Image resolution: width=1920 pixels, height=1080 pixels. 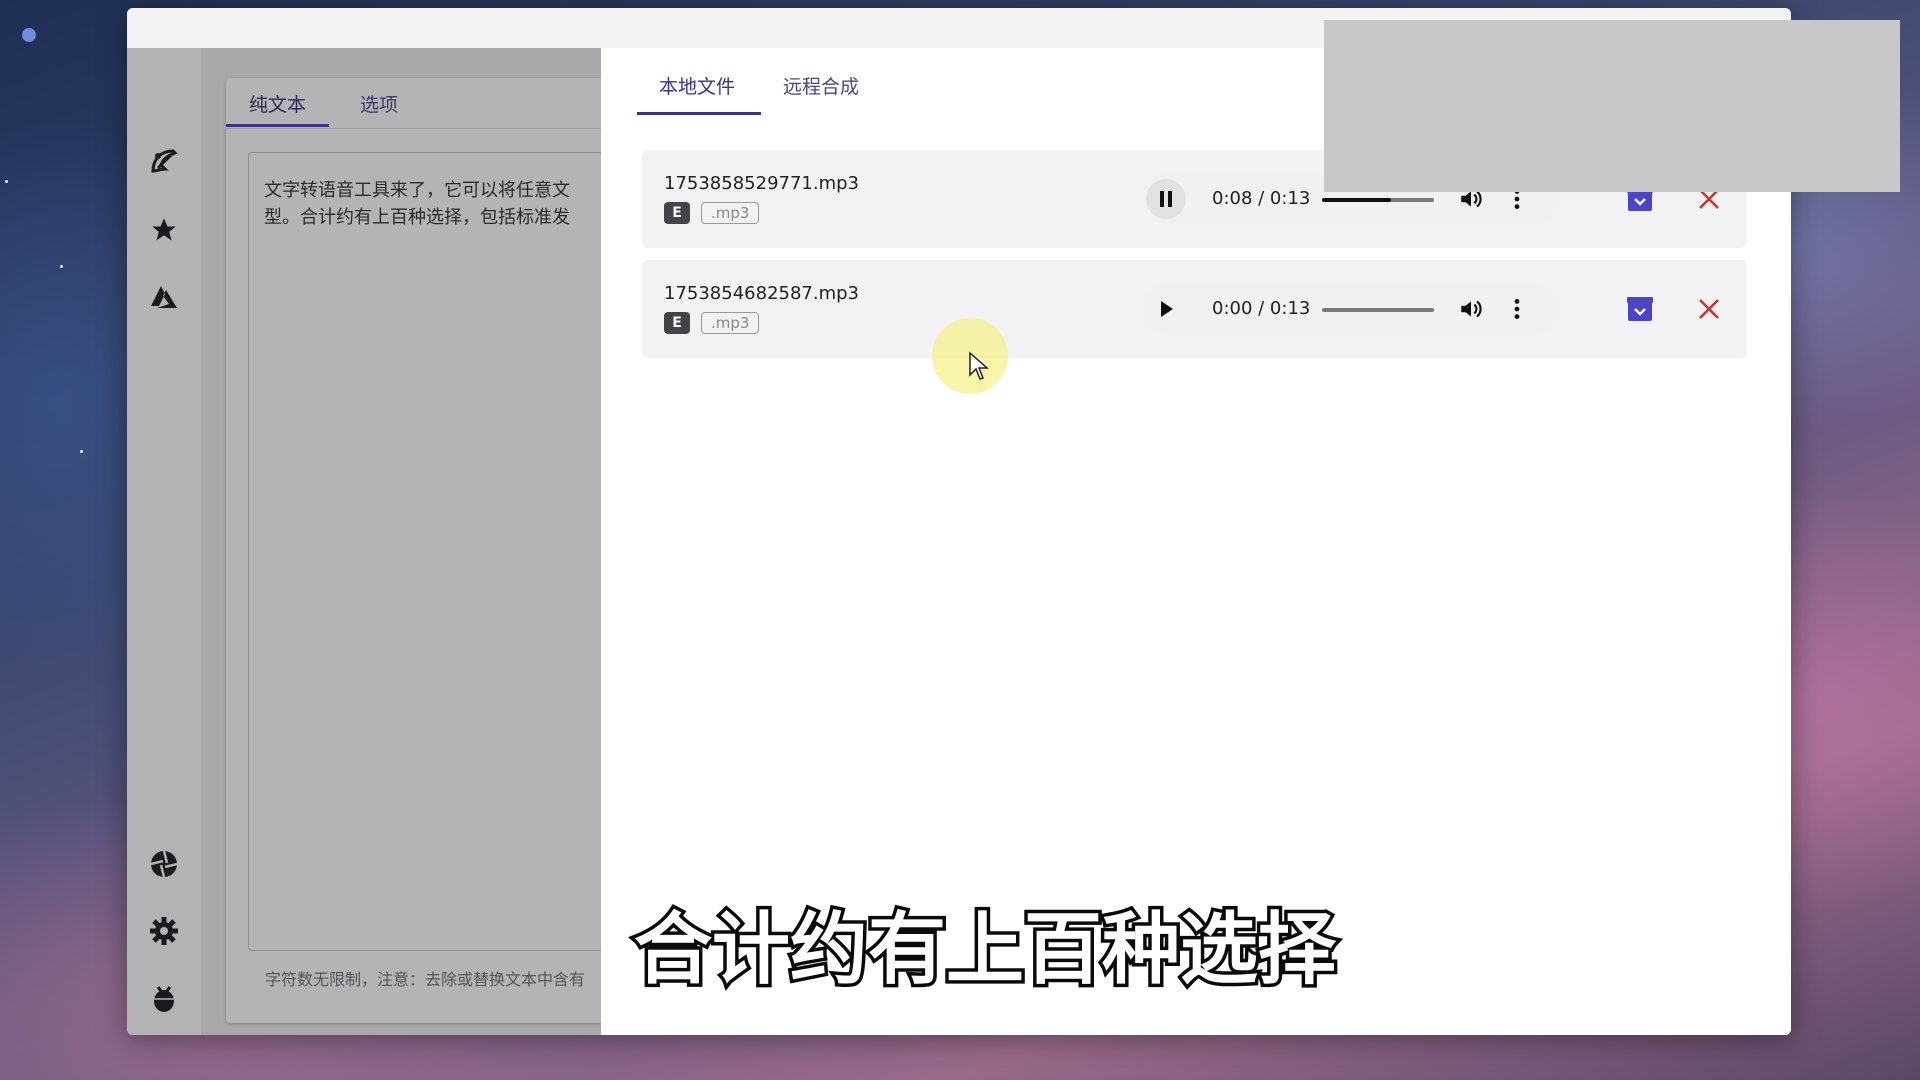 I want to click on play-icon, so click(x=1167, y=309).